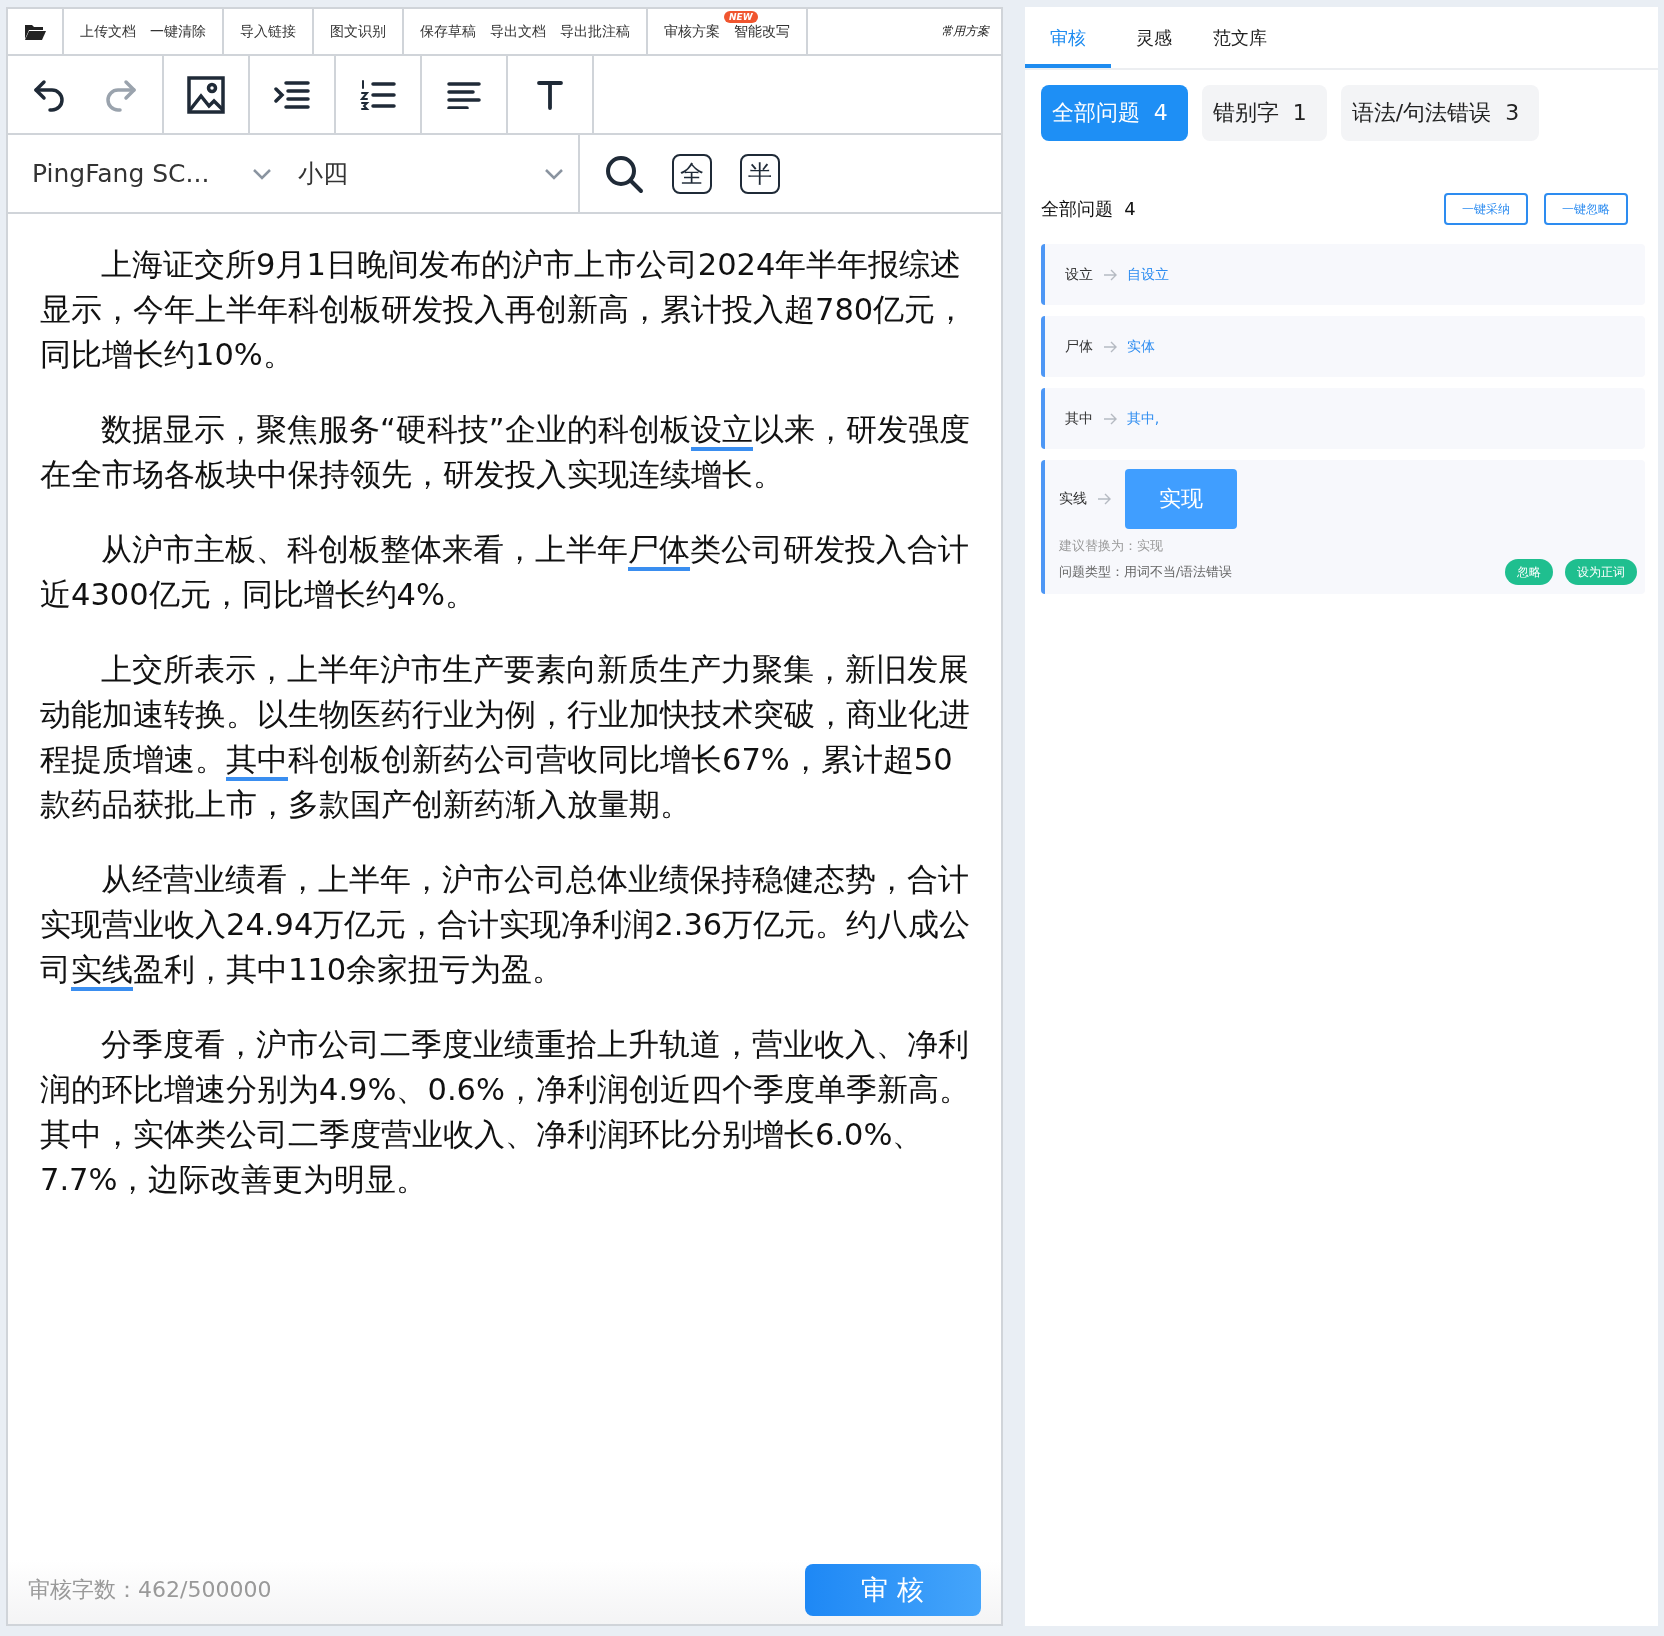 The width and height of the screenshot is (1664, 1636). Describe the element at coordinates (1078, 274) in the screenshot. I see `original-word: 设立` at that location.